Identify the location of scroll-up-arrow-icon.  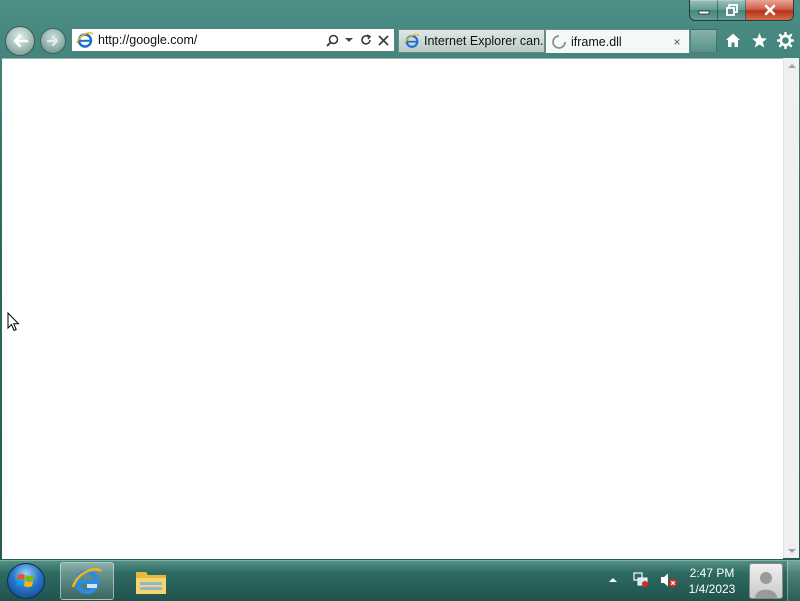
(791, 65).